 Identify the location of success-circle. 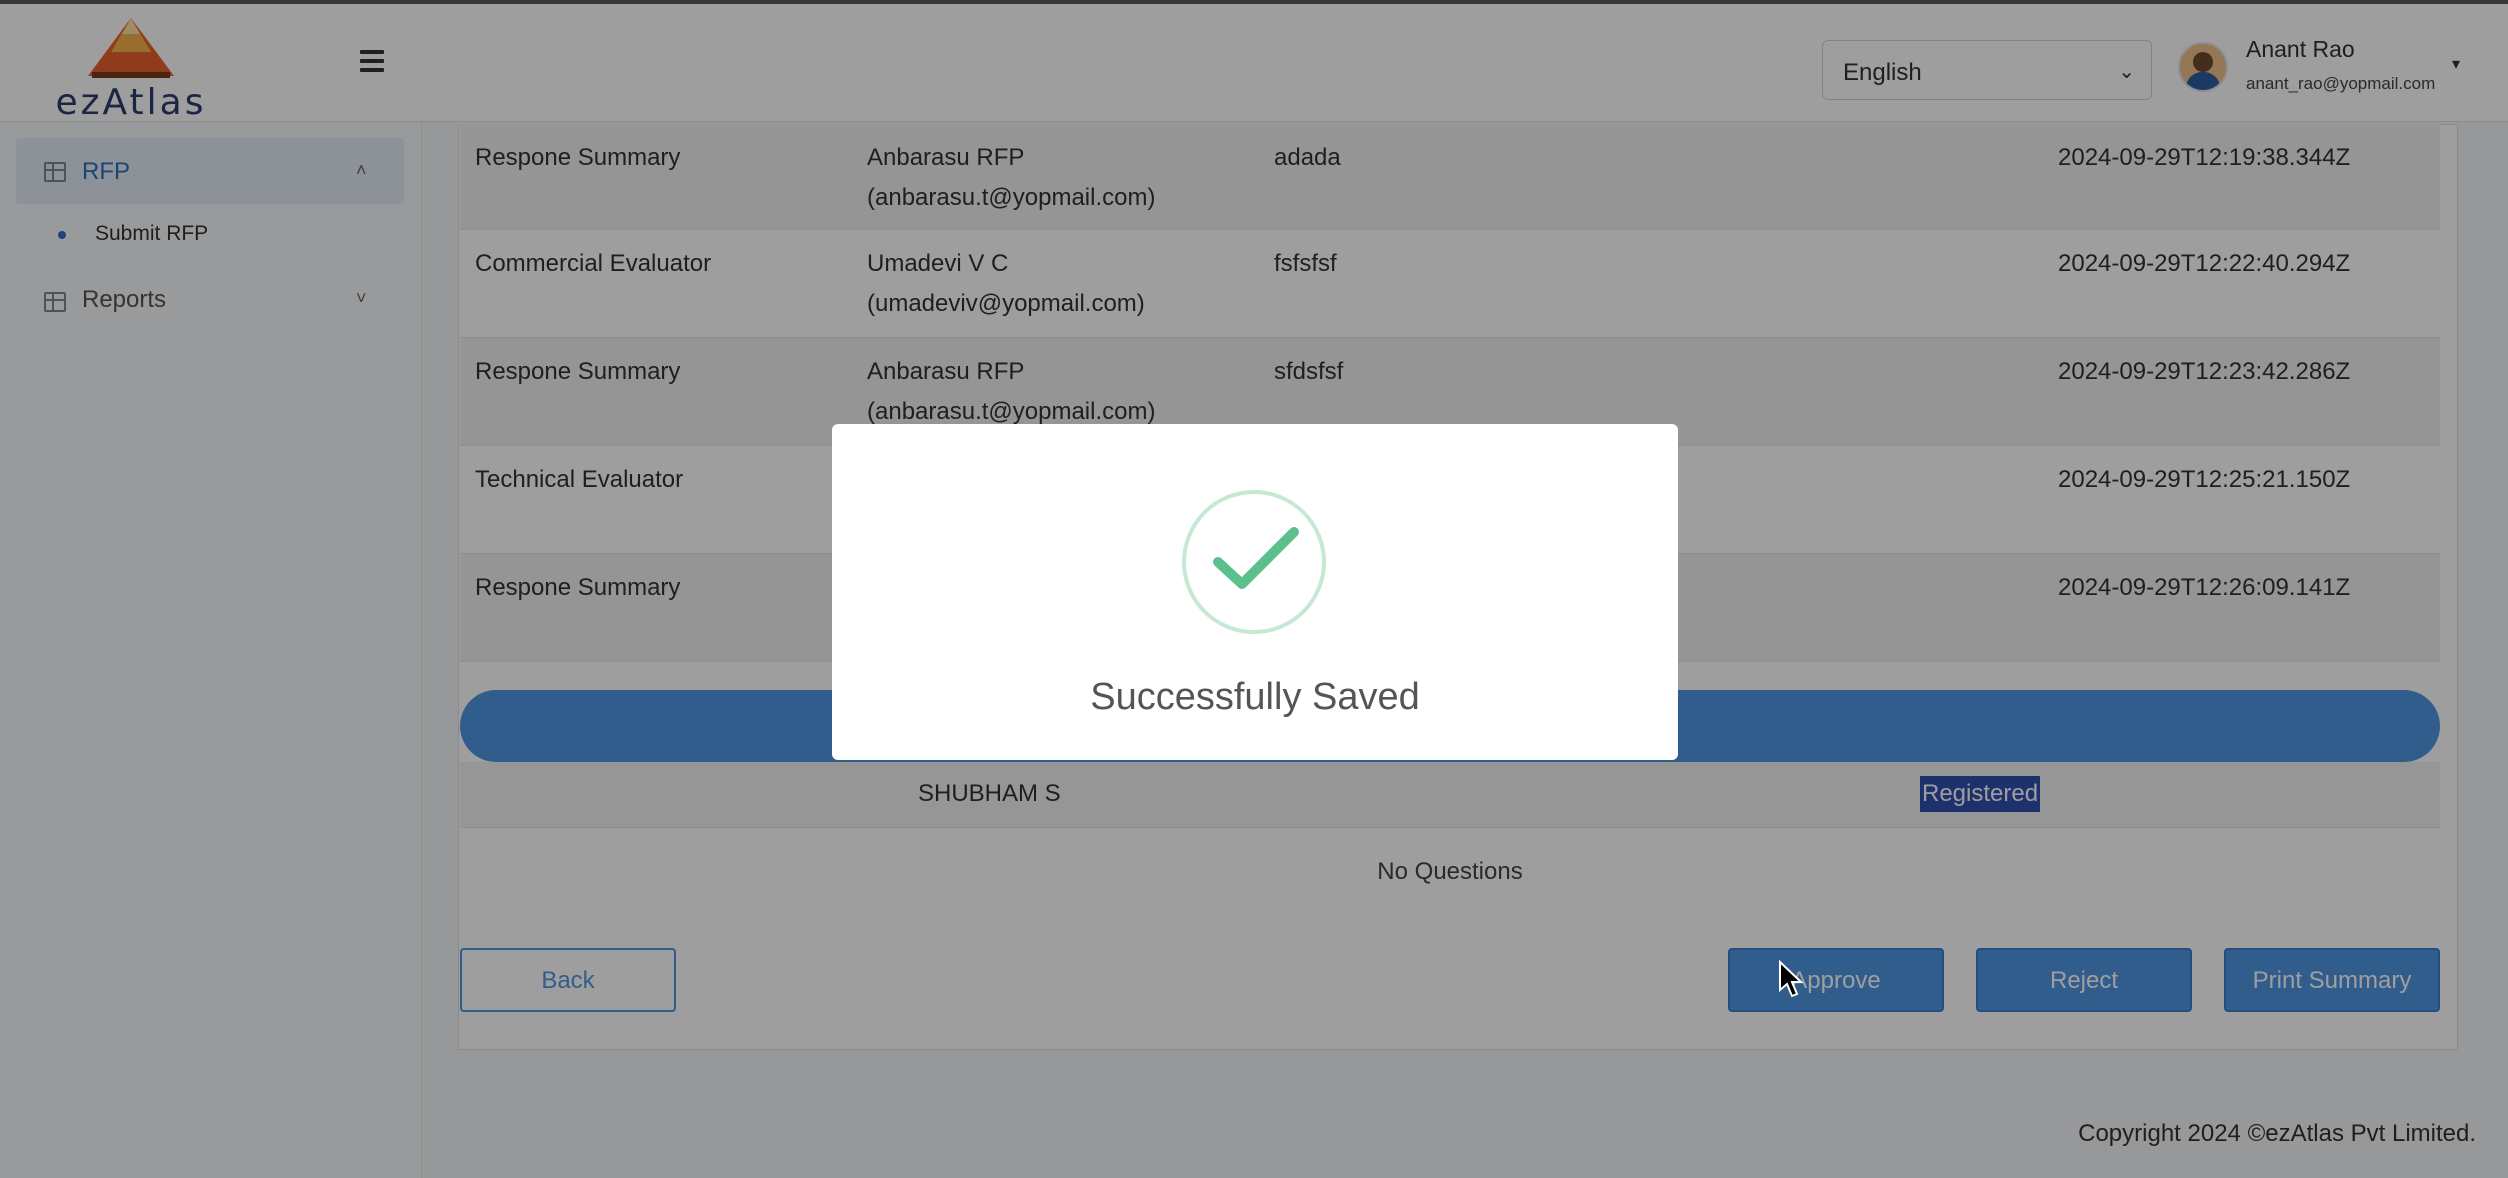
(1254, 562).